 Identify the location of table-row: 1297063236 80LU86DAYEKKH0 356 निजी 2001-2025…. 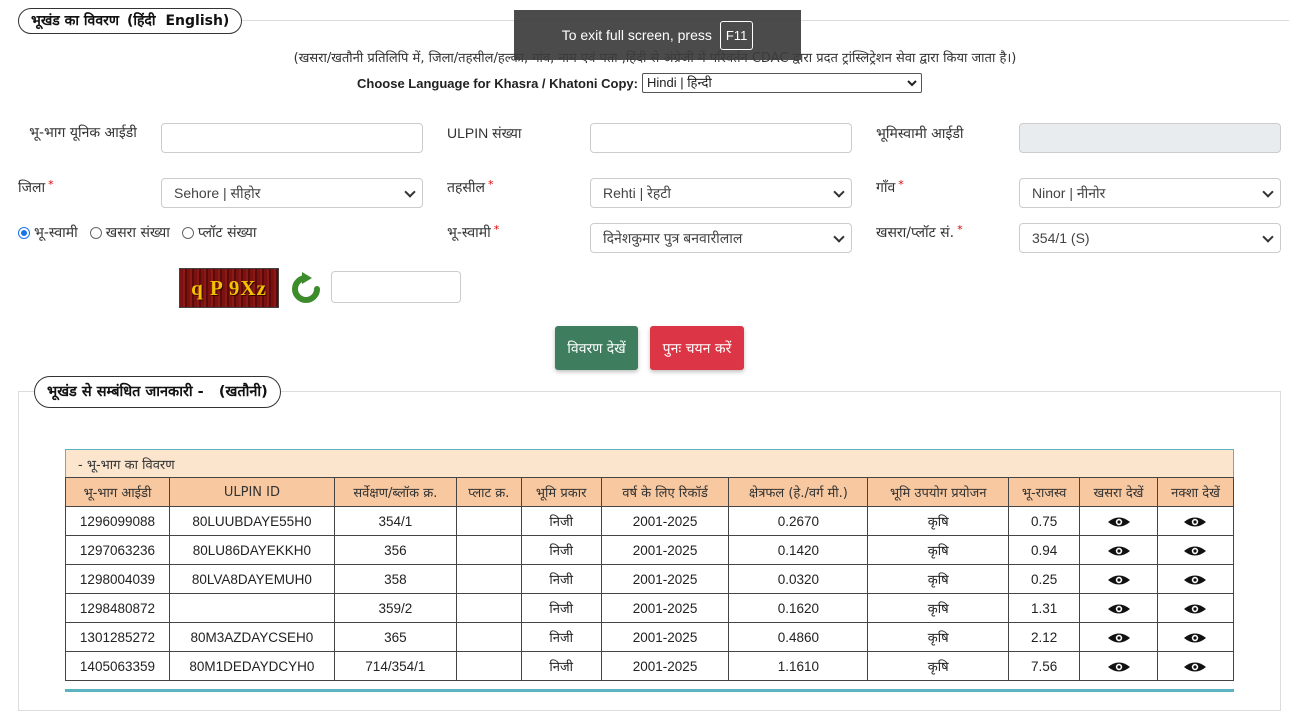
(650, 550).